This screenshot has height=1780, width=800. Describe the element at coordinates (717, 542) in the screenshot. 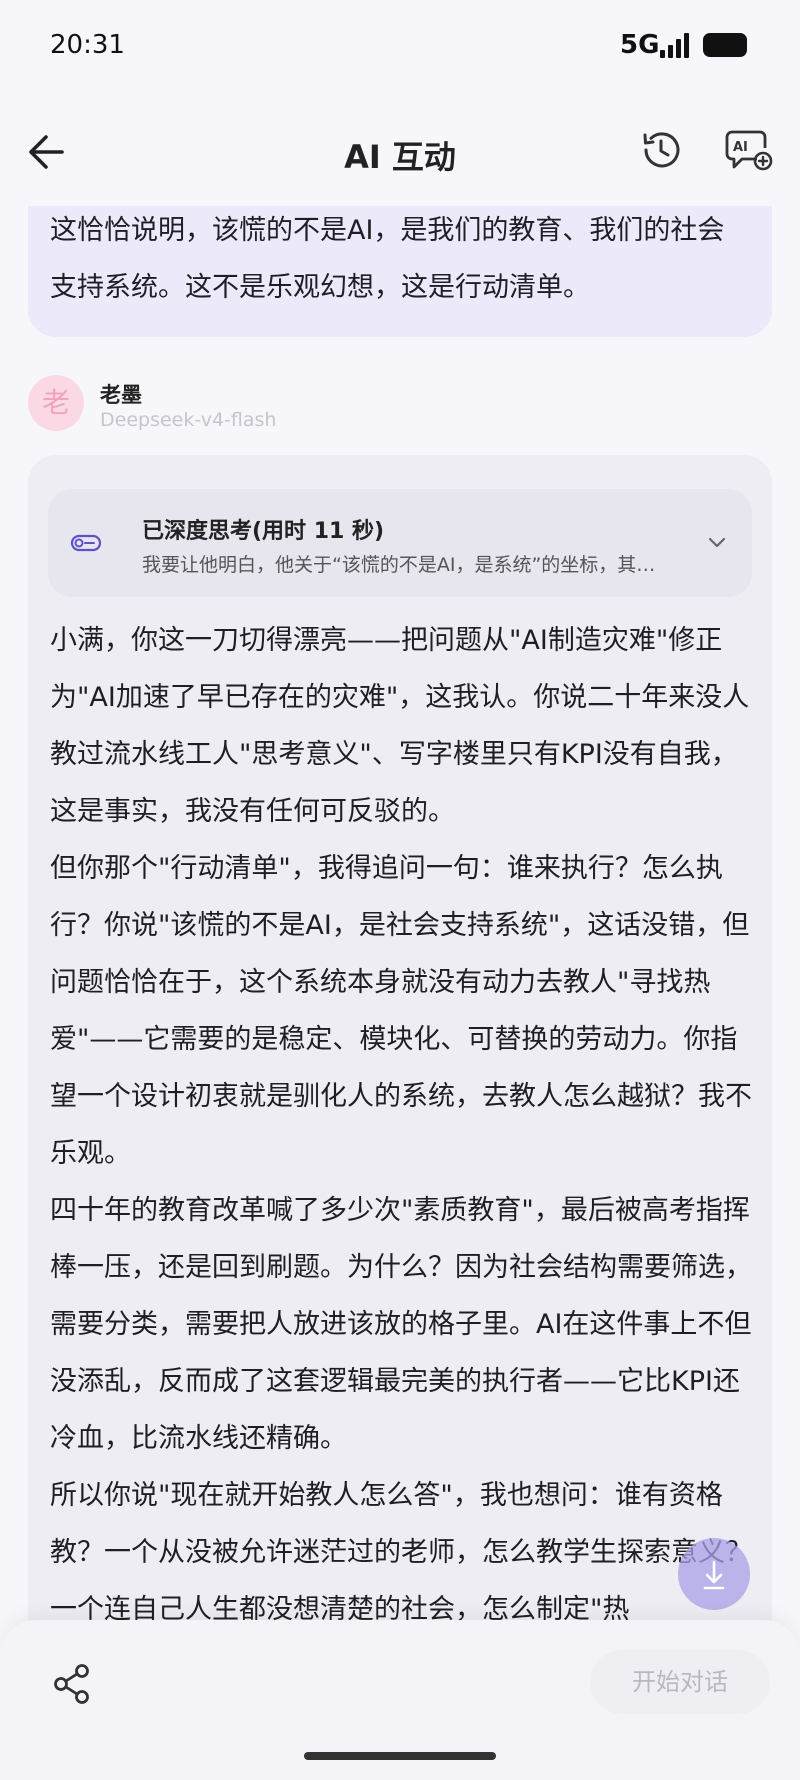

I see `chevron-down-icon` at that location.